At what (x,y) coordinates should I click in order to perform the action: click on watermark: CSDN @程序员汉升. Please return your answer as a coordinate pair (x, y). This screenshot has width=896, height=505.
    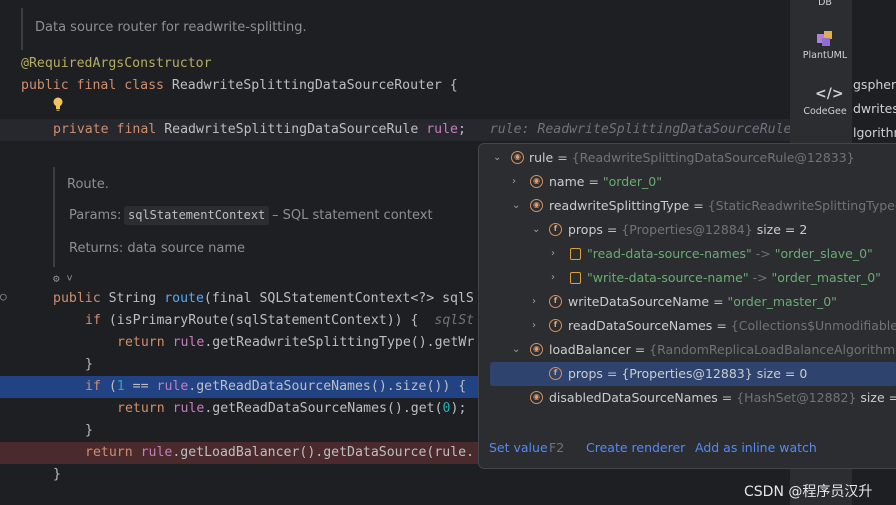
    Looking at the image, I should click on (808, 492).